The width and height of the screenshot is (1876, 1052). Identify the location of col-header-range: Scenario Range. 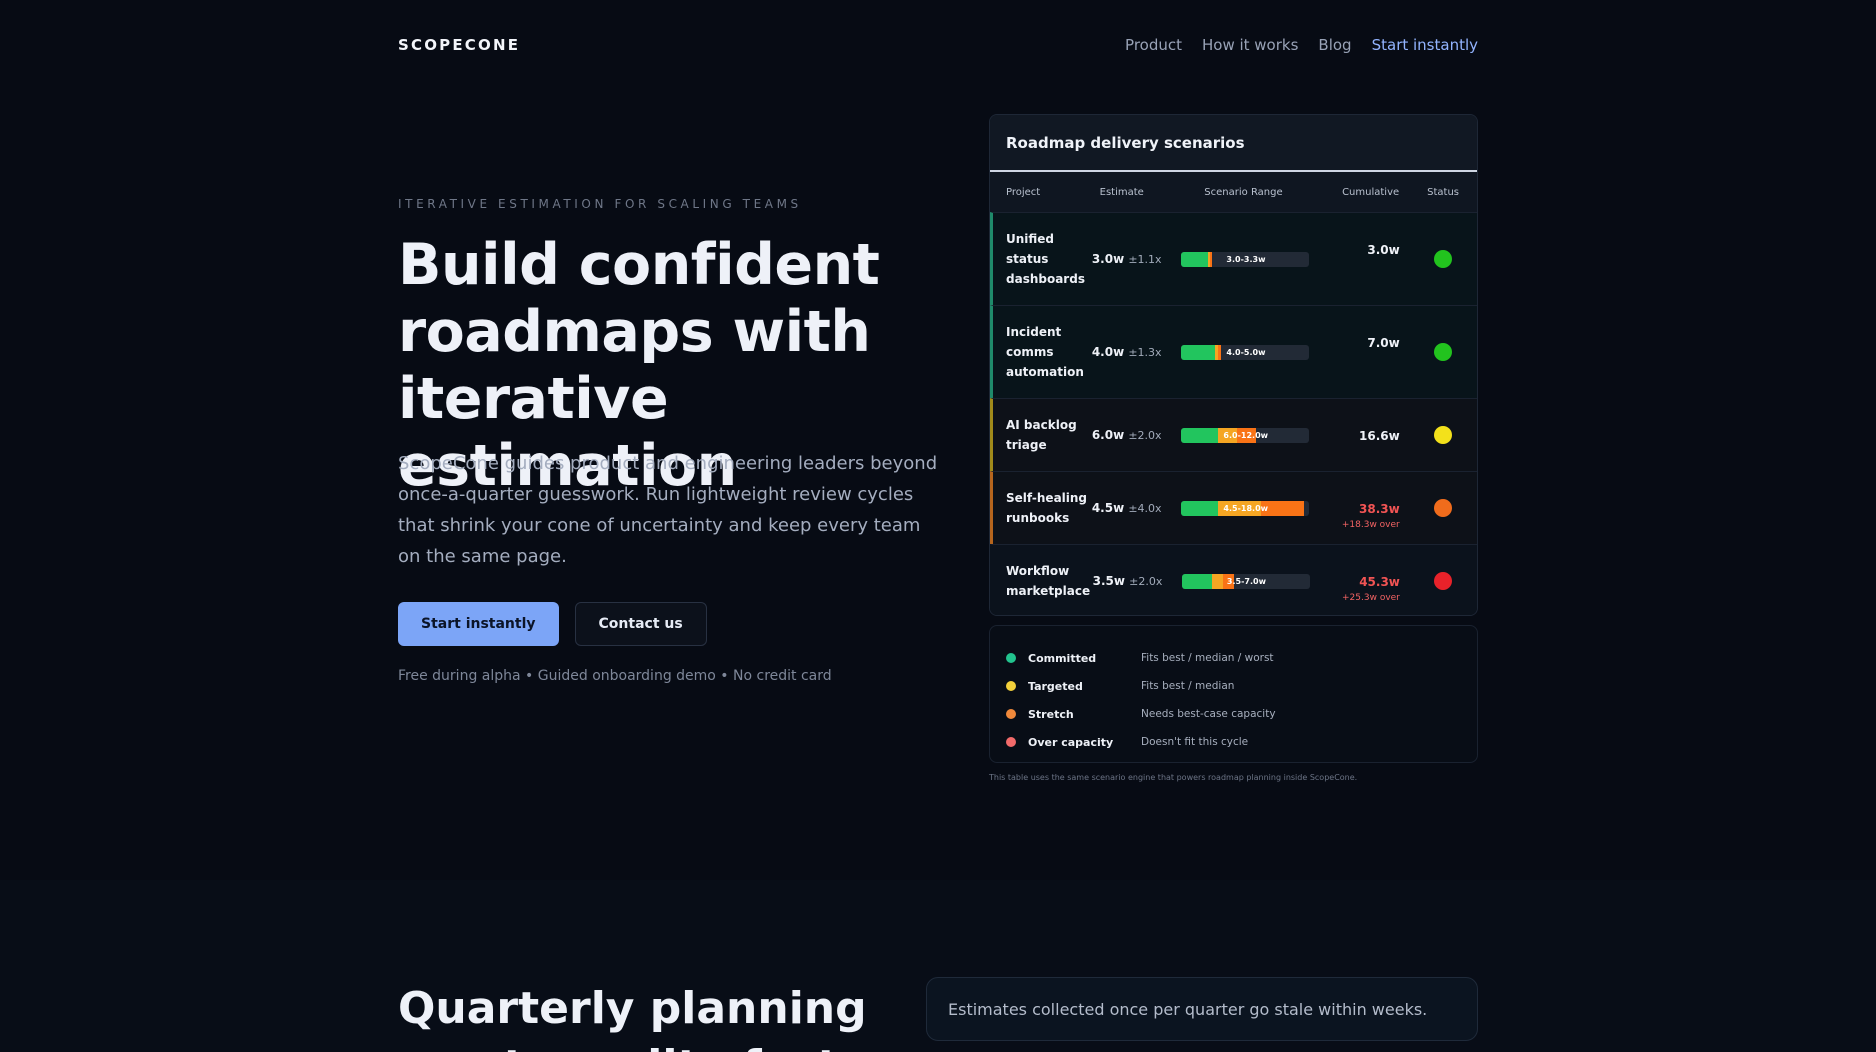
(1243, 192).